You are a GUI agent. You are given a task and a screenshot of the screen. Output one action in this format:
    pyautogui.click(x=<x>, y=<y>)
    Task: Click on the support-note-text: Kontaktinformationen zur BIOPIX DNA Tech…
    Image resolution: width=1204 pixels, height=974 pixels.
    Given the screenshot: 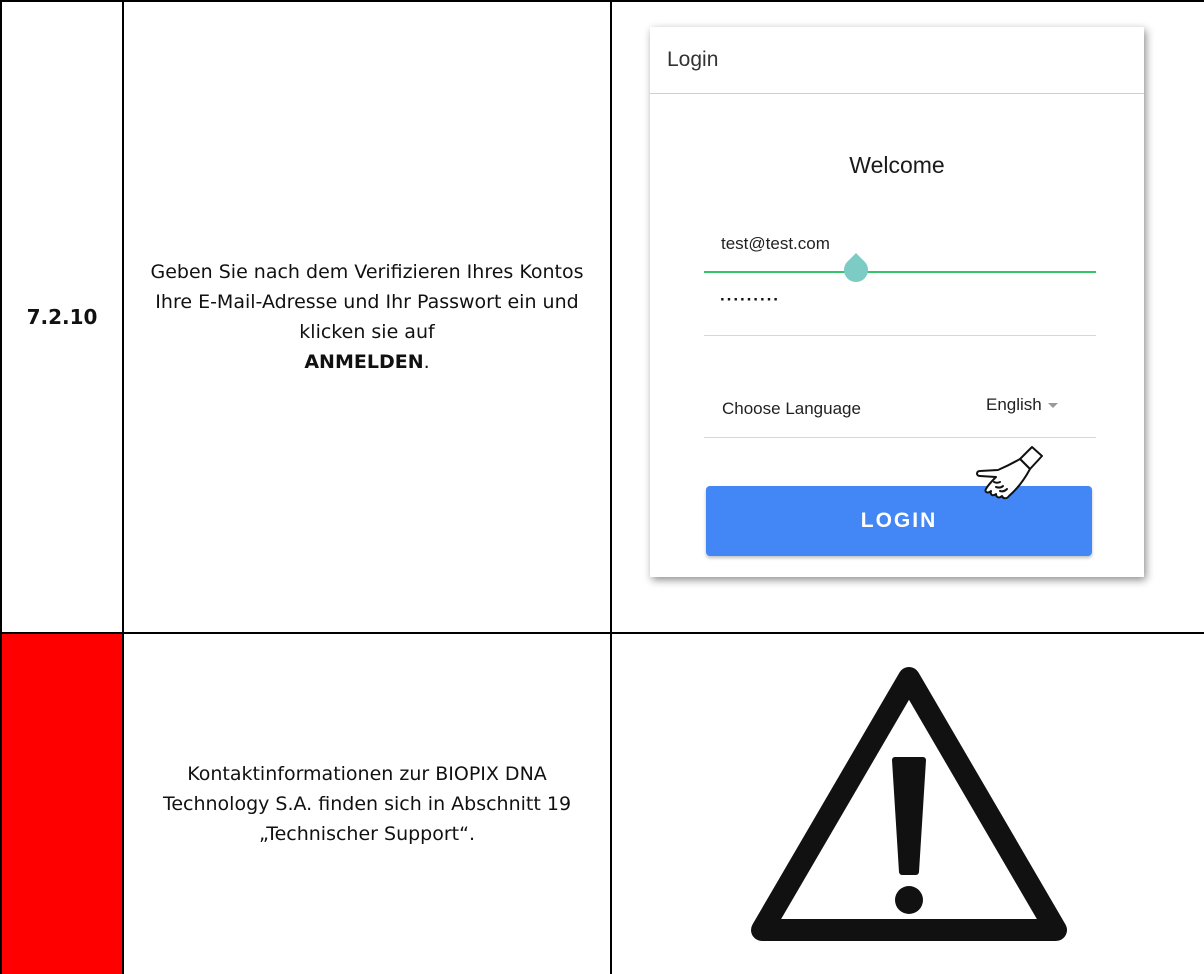 What is the action you would take?
    pyautogui.click(x=367, y=804)
    